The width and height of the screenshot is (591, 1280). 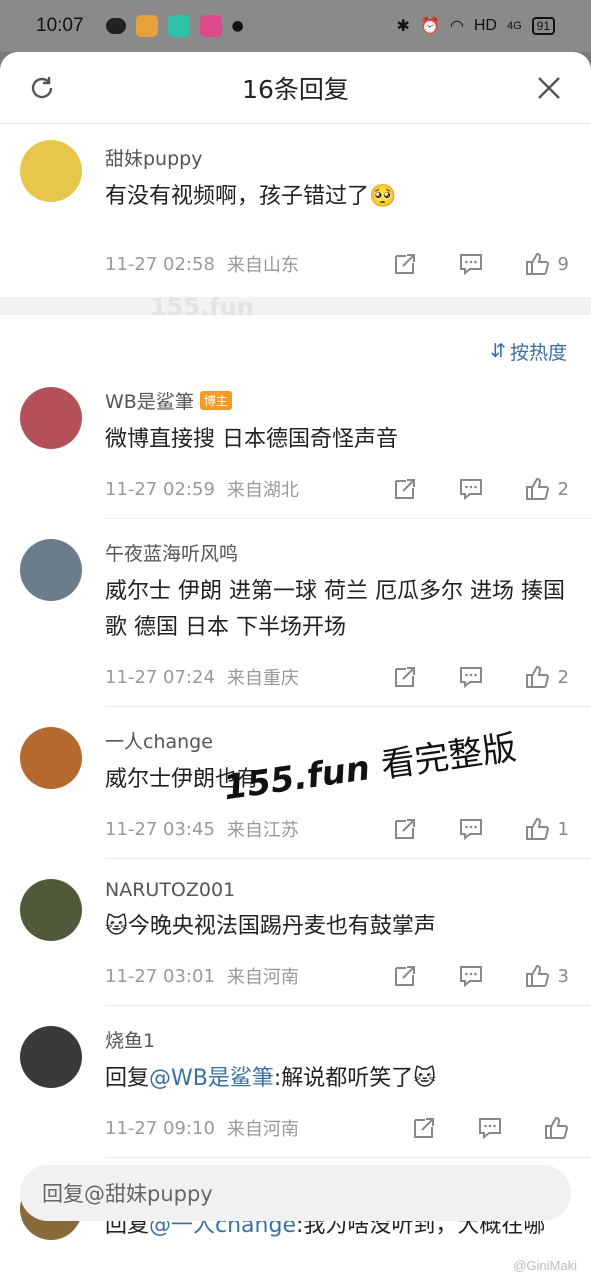 I want to click on reply-username: 午夜蓝海听风鸣, so click(x=337, y=552).